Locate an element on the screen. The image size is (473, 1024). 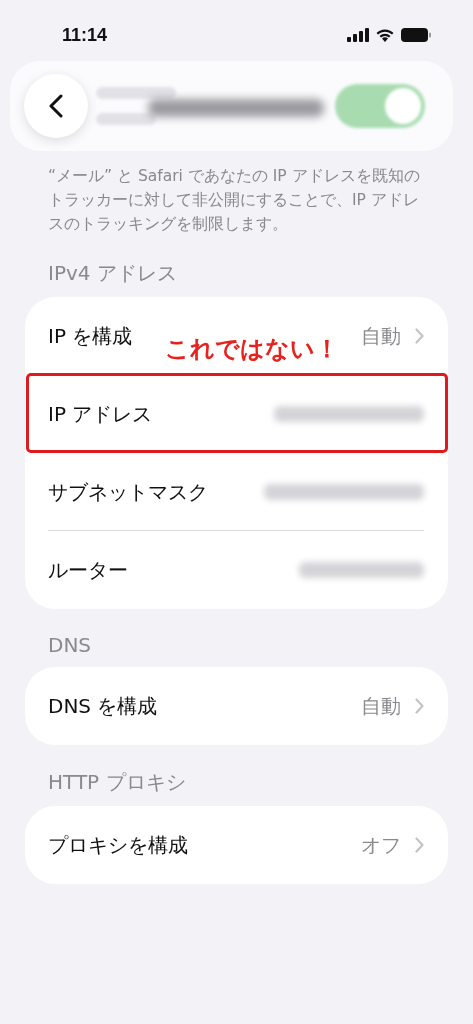
toggle is located at coordinates (380, 106).